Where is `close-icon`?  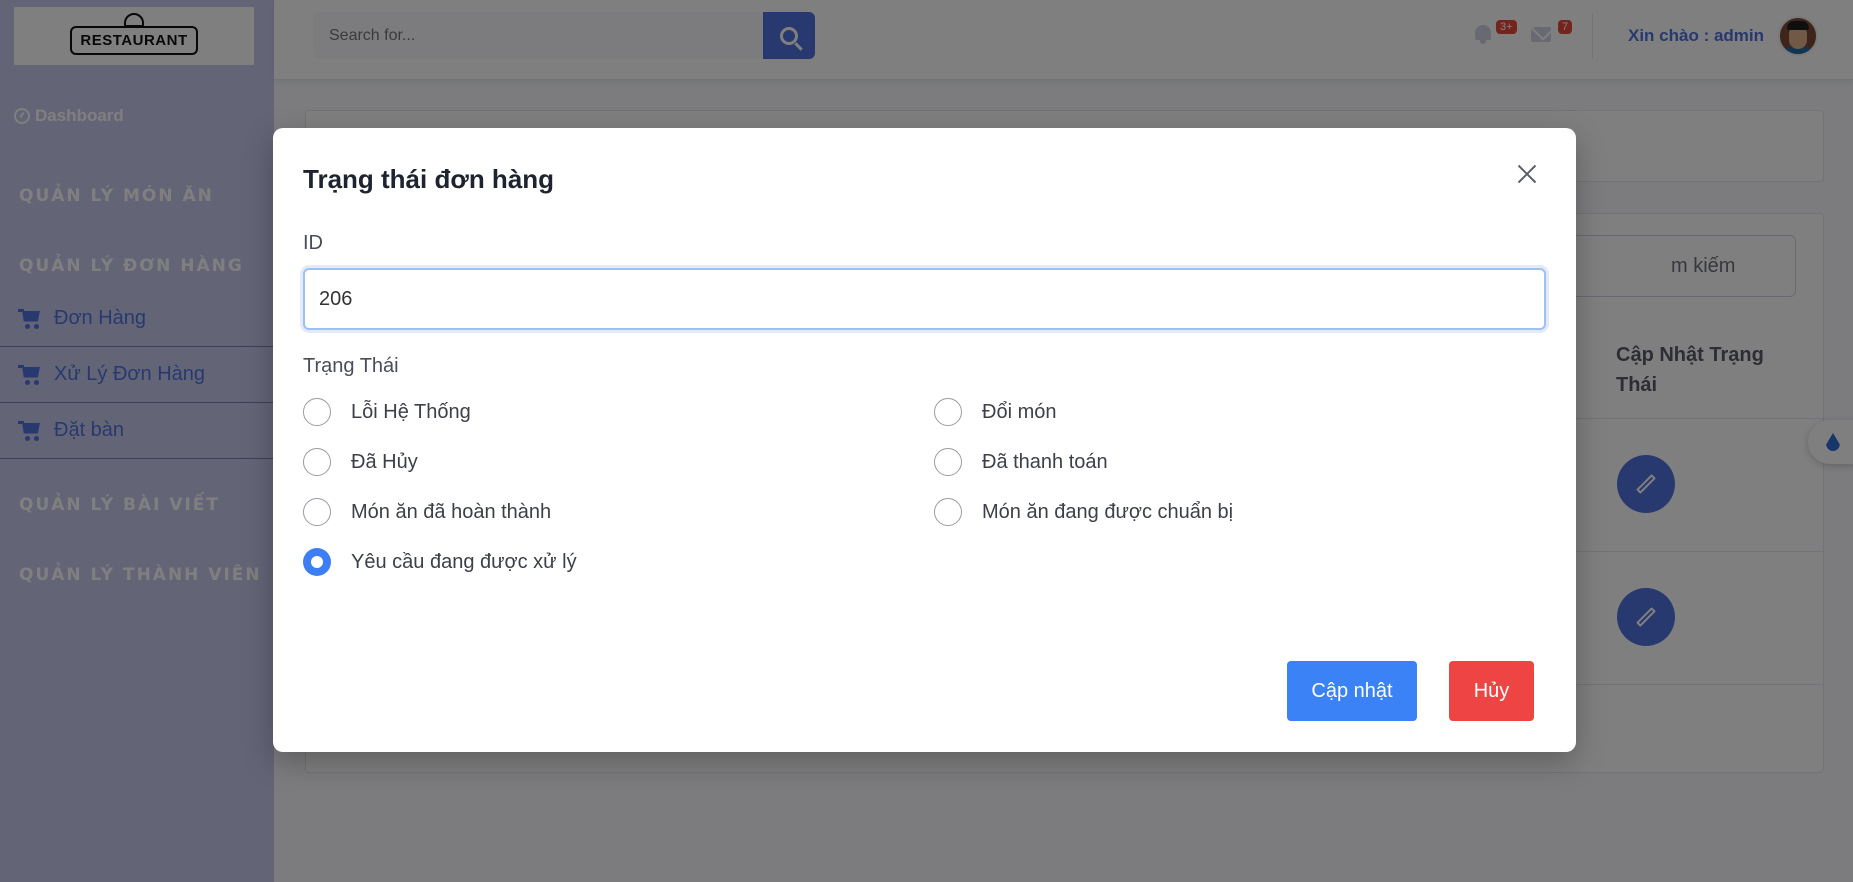
close-icon is located at coordinates (1527, 174).